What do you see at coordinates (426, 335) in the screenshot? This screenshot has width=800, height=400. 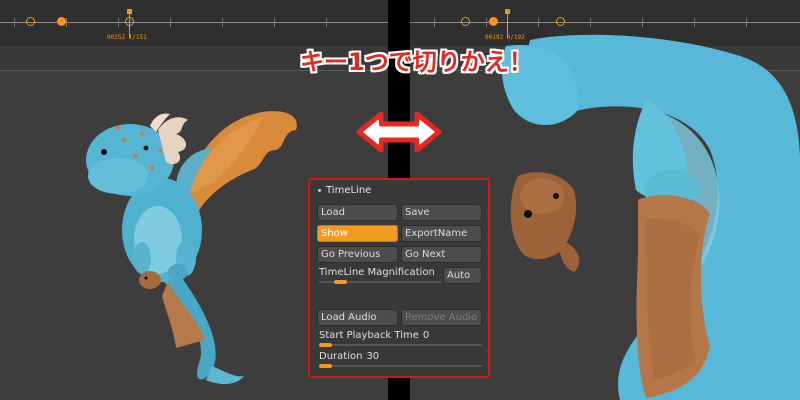 I see `slider-value: 0` at bounding box center [426, 335].